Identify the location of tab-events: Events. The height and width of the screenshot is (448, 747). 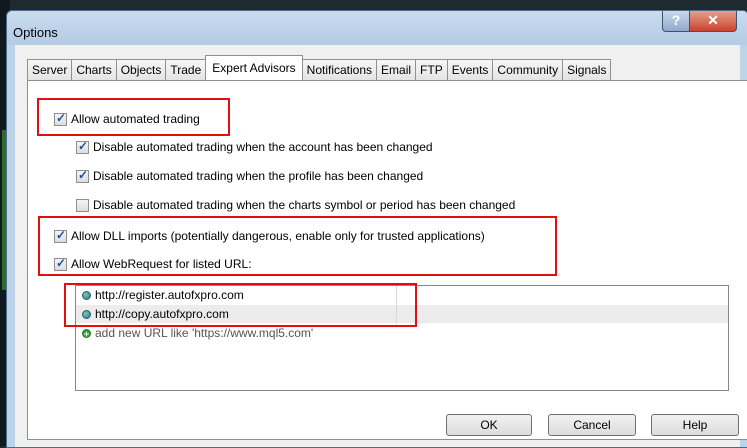
(470, 69).